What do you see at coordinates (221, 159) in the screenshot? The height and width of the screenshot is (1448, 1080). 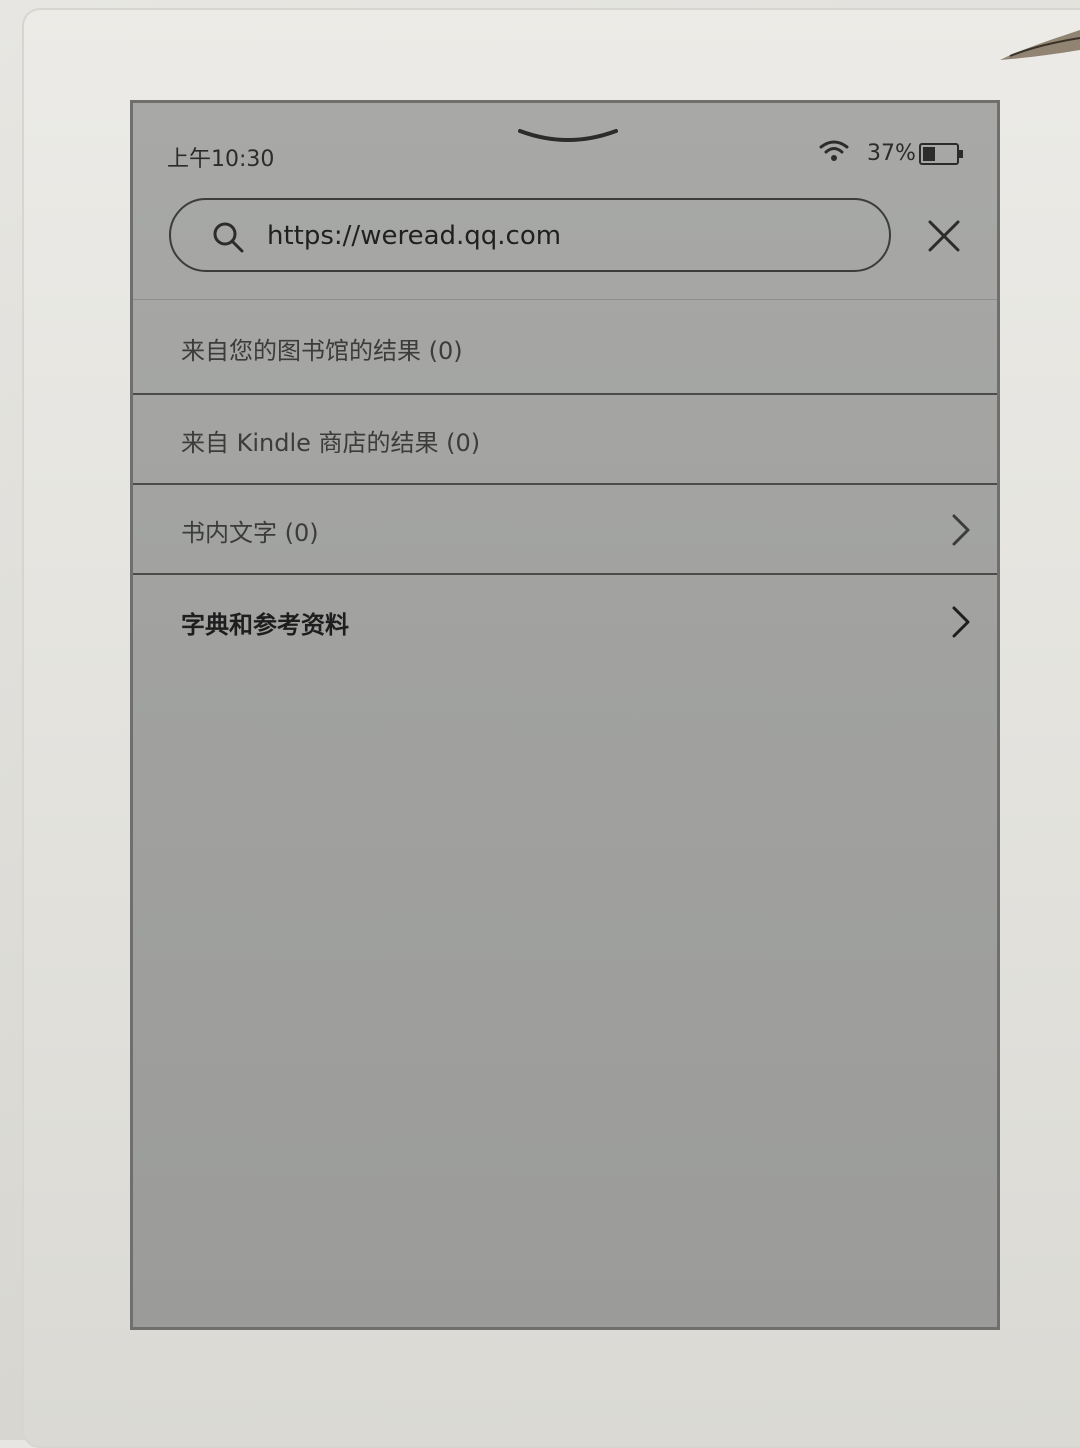 I see `status-time: 上午10:30` at bounding box center [221, 159].